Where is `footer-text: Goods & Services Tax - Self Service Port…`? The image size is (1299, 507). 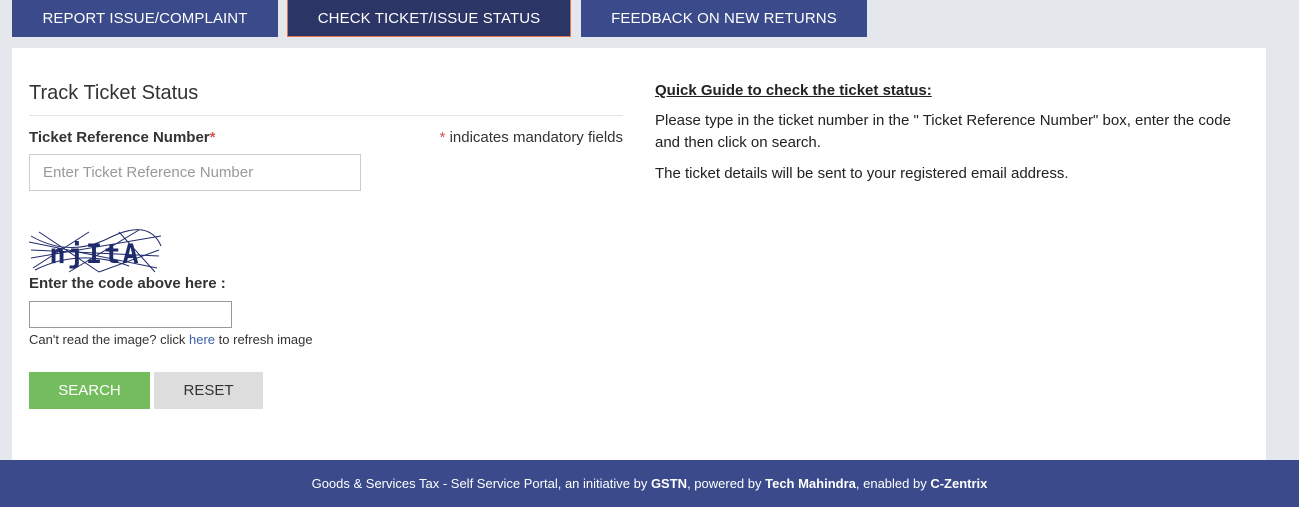
footer-text: Goods & Services Tax - Self Service Port… is located at coordinates (650, 483).